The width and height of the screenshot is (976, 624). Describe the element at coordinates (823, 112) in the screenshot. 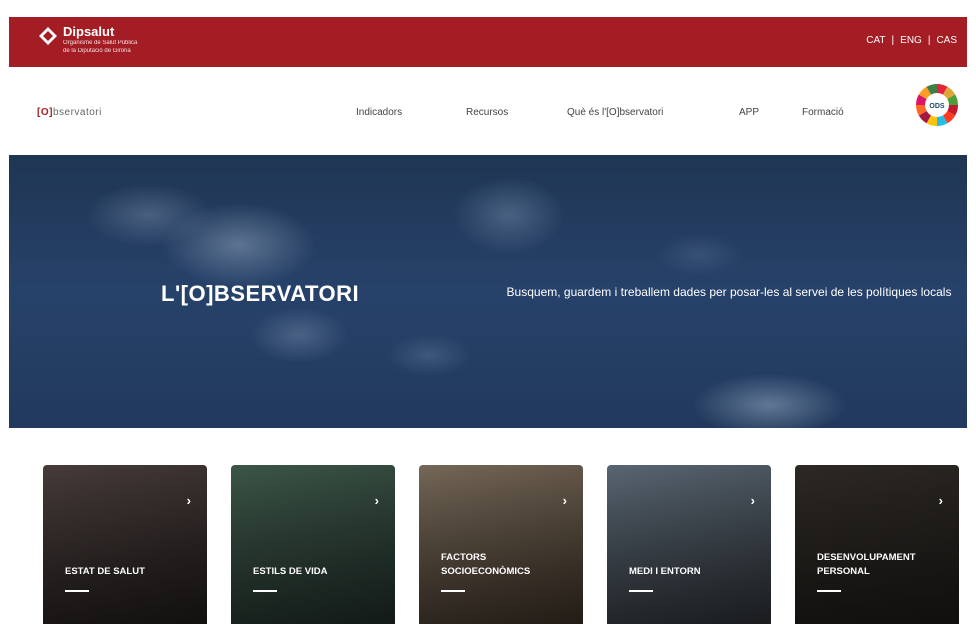

I see `nav-item-formacio: Formació` at that location.